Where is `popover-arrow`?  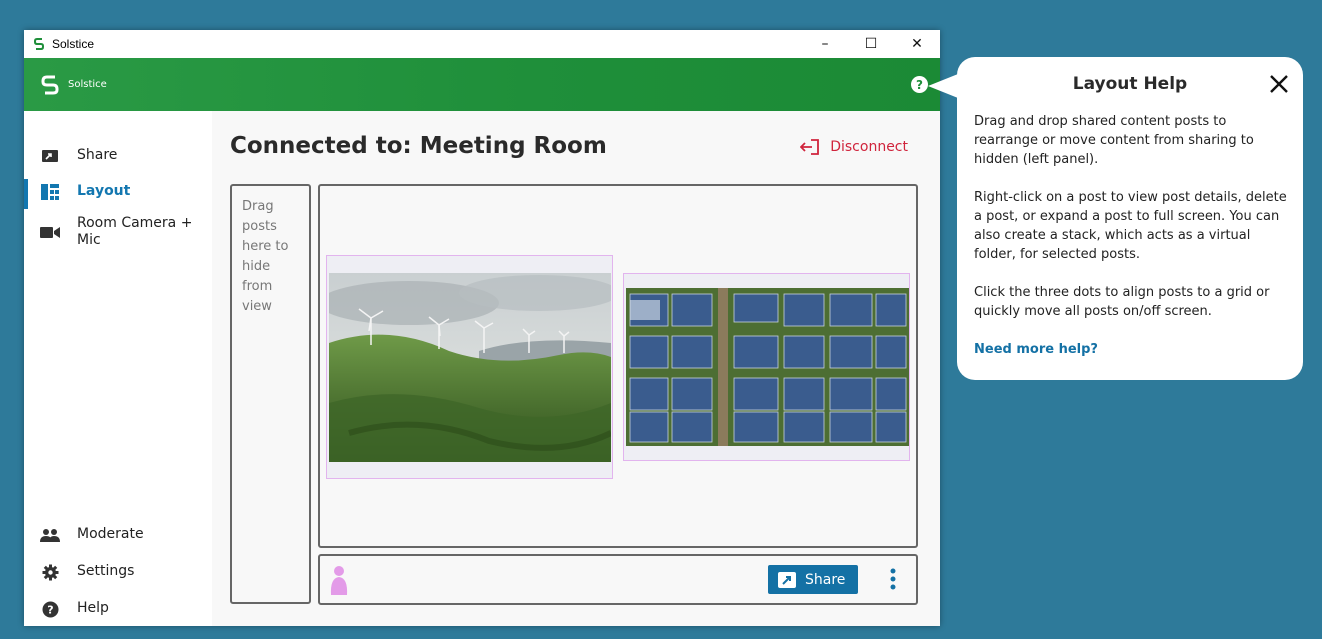
popover-arrow is located at coordinates (943, 86).